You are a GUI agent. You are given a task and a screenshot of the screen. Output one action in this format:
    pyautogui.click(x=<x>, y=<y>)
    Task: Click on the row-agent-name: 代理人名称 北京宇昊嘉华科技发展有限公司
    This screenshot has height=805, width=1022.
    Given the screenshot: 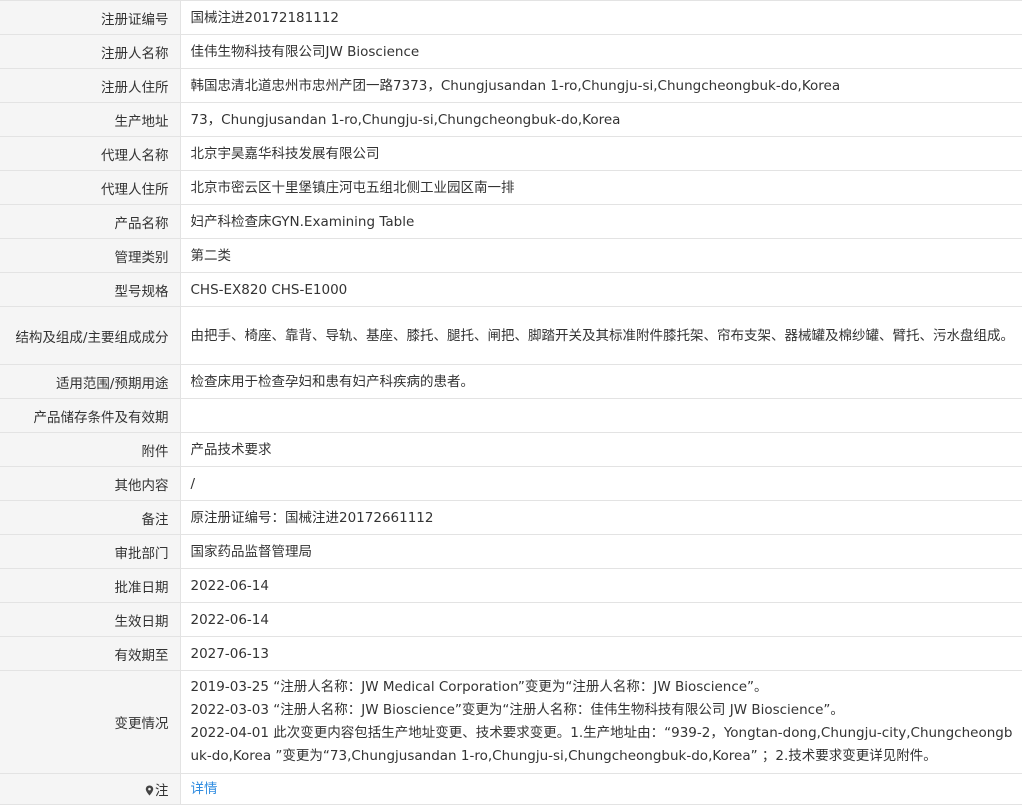 What is the action you would take?
    pyautogui.click(x=511, y=153)
    